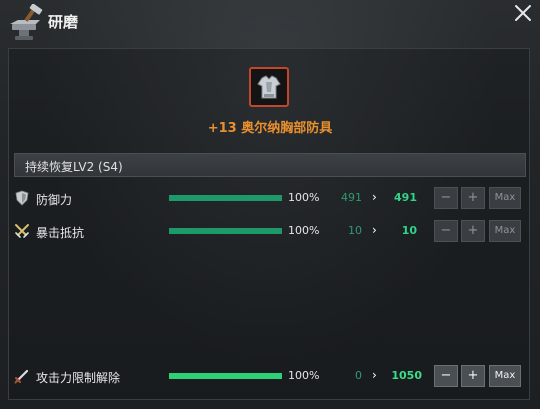 This screenshot has width=540, height=409. Describe the element at coordinates (60, 233) in the screenshot. I see `stat-label: 暴击抵抗` at that location.